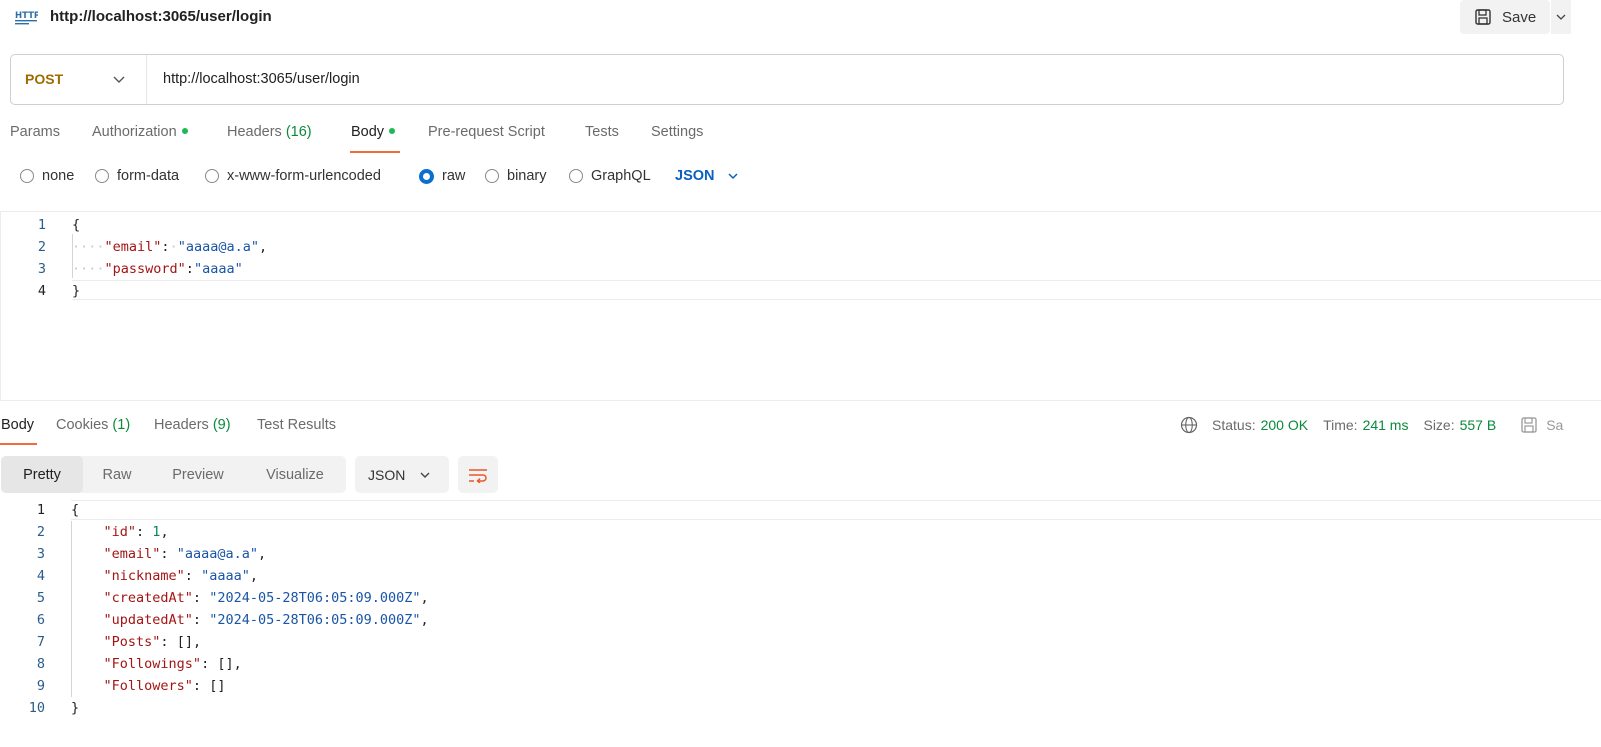  What do you see at coordinates (40, 664) in the screenshot?
I see `line-number: 8` at bounding box center [40, 664].